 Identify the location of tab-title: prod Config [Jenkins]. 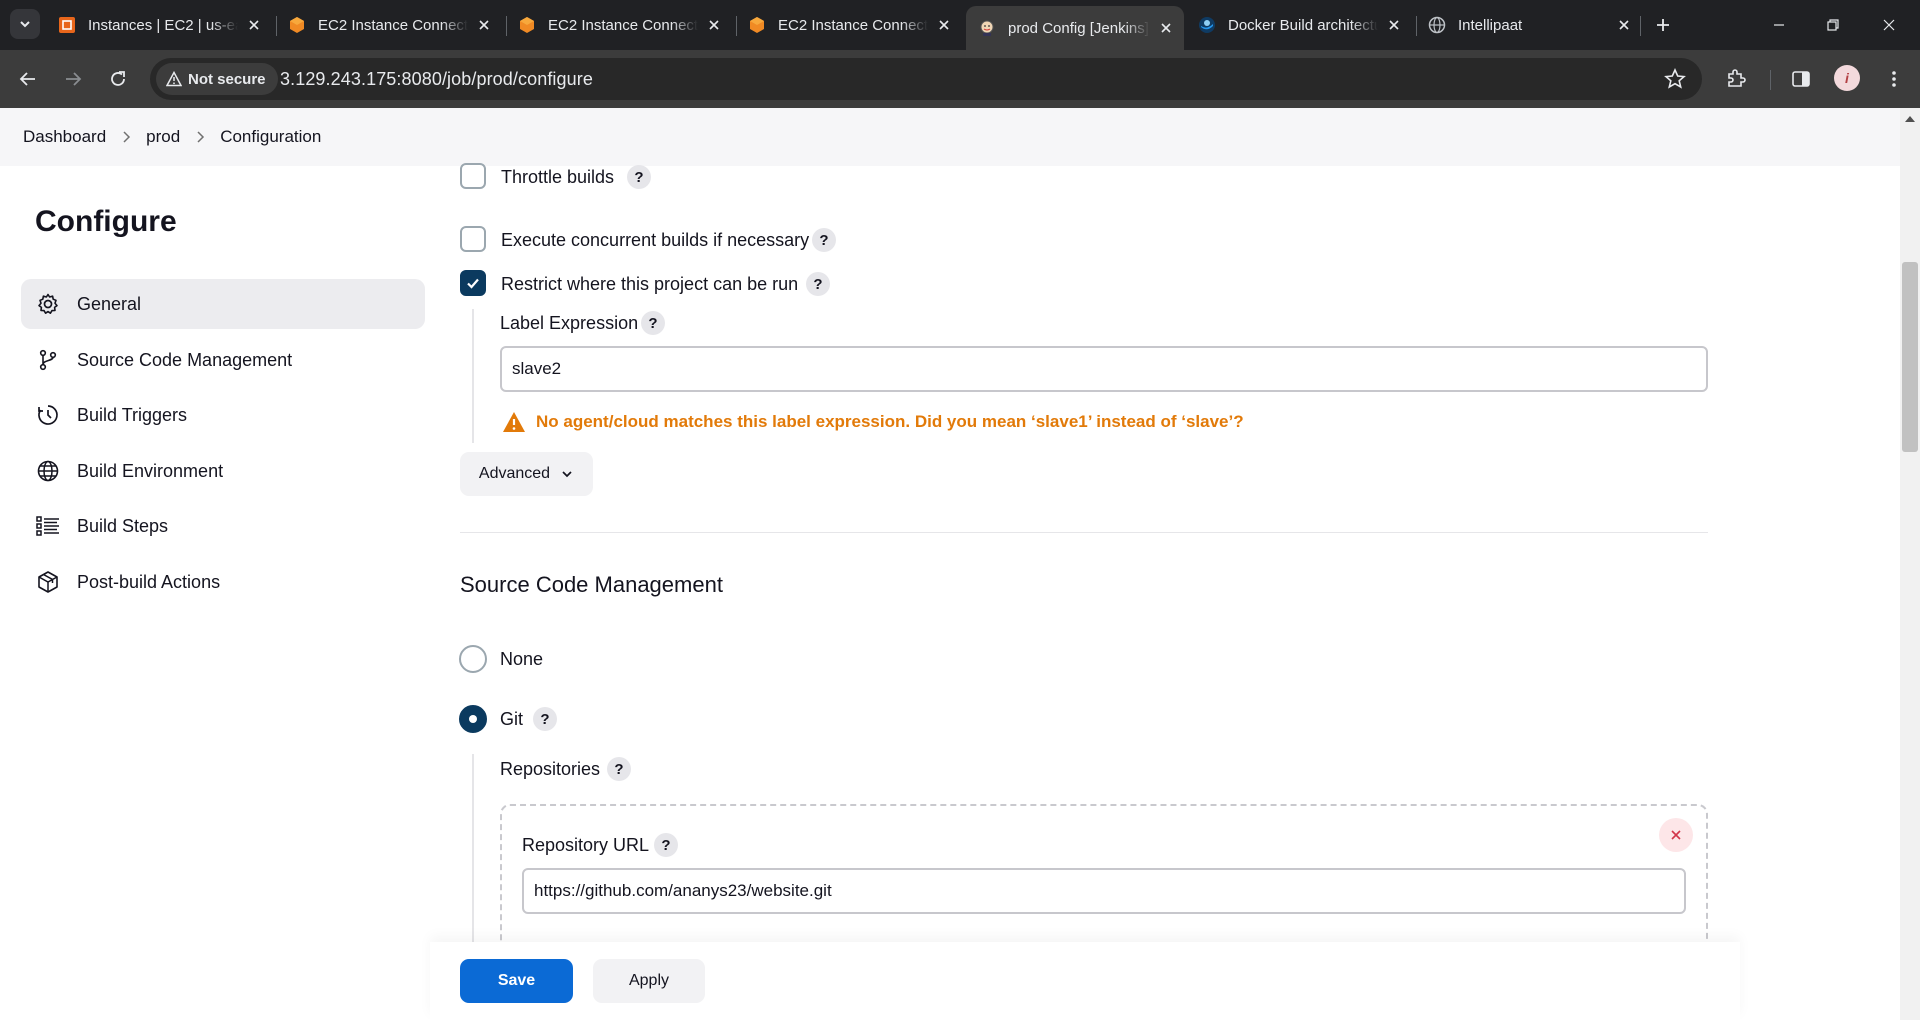
(1078, 28).